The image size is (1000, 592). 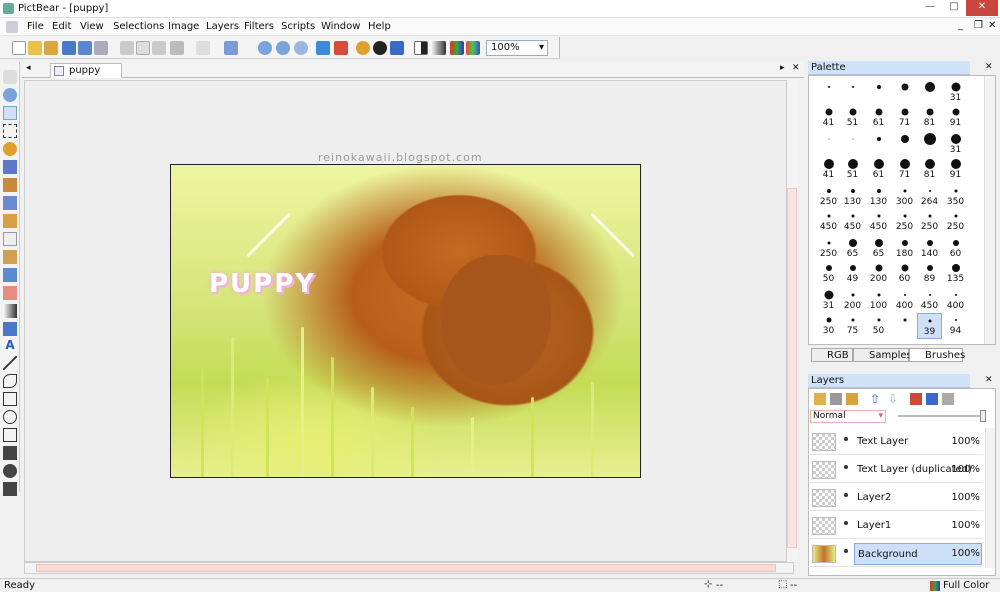 What do you see at coordinates (10, 471) in the screenshot?
I see `filled-ellipse-icon` at bounding box center [10, 471].